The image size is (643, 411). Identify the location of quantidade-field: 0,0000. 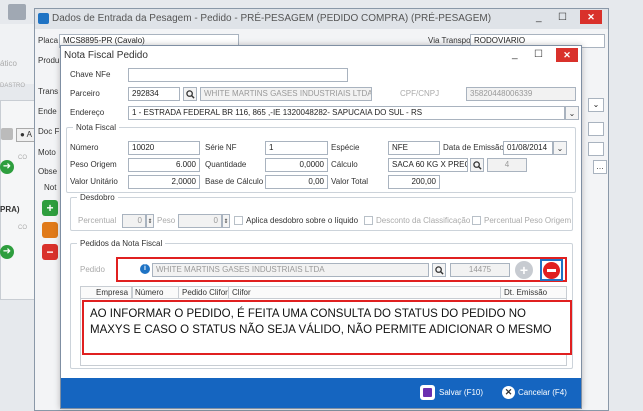
(296, 165).